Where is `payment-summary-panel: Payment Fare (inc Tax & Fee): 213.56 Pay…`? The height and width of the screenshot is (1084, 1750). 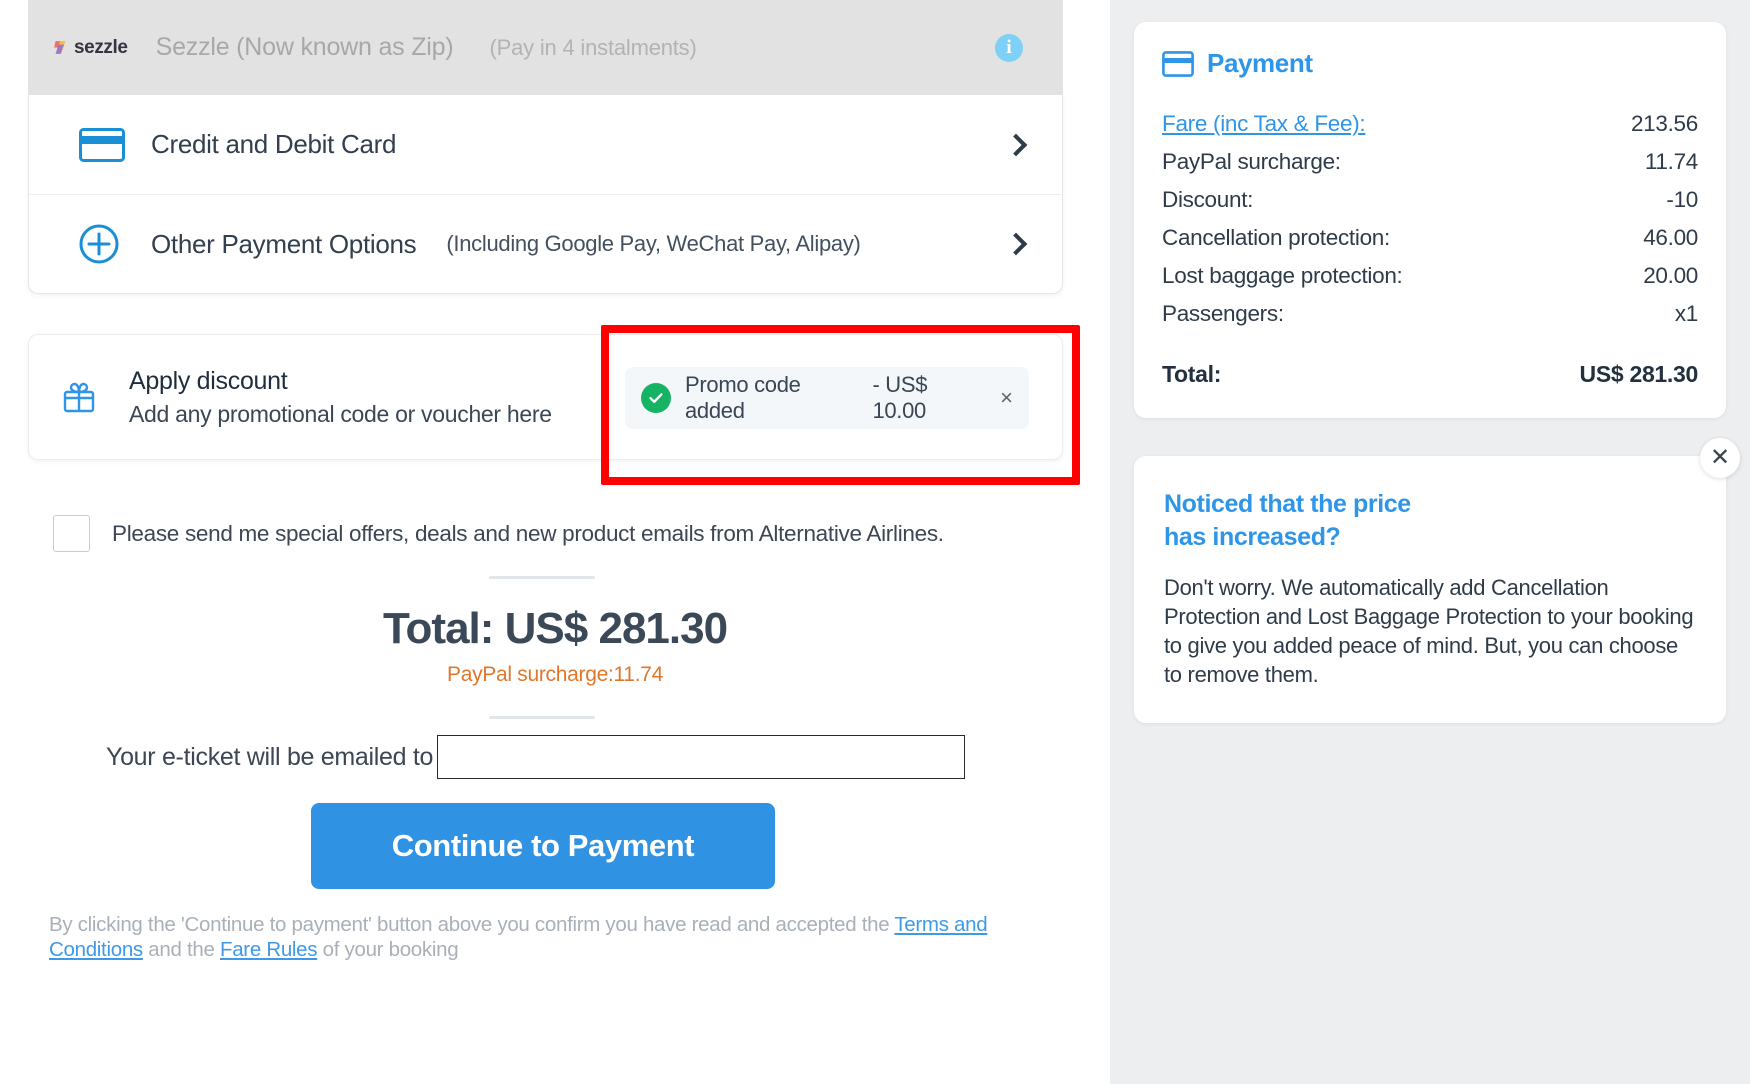
payment-summary-panel: Payment Fare (inc Tax & Fee): 213.56 Pay… is located at coordinates (1430, 220).